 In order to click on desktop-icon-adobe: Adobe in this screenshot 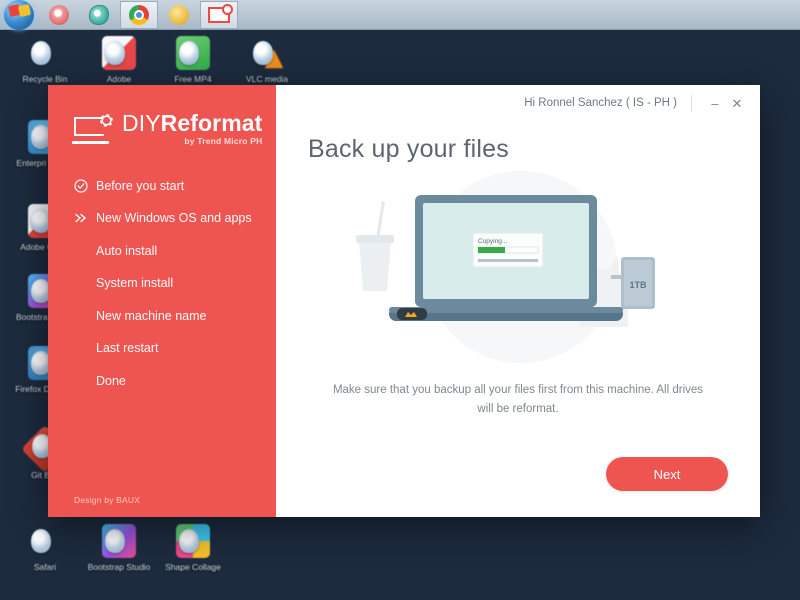, I will do `click(119, 60)`.